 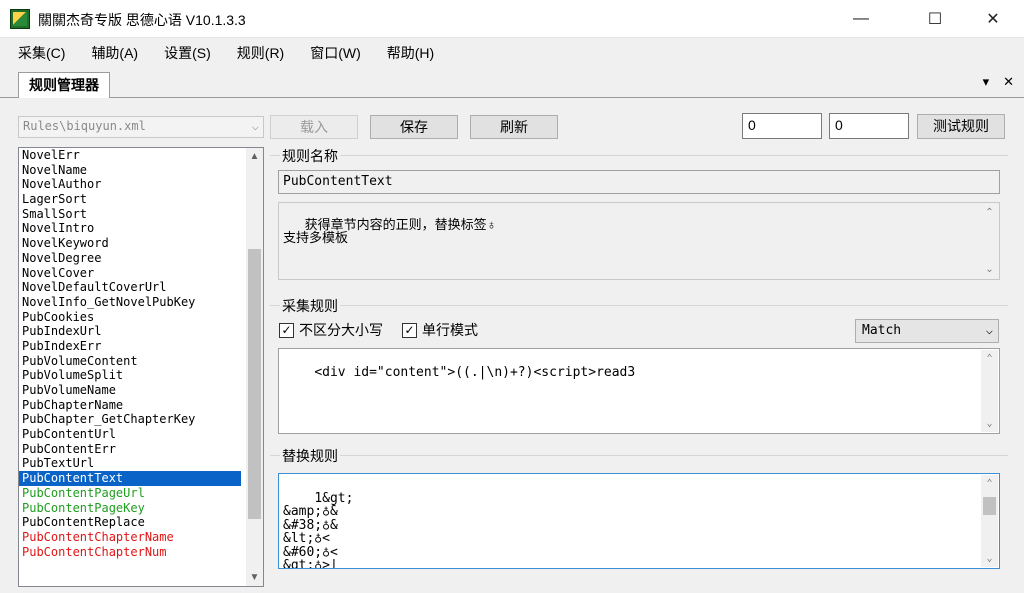 What do you see at coordinates (512, 19) in the screenshot?
I see `title-bar: 關關杰奇专版 思德心语 V10.1.3.3 — ☐ ✕` at bounding box center [512, 19].